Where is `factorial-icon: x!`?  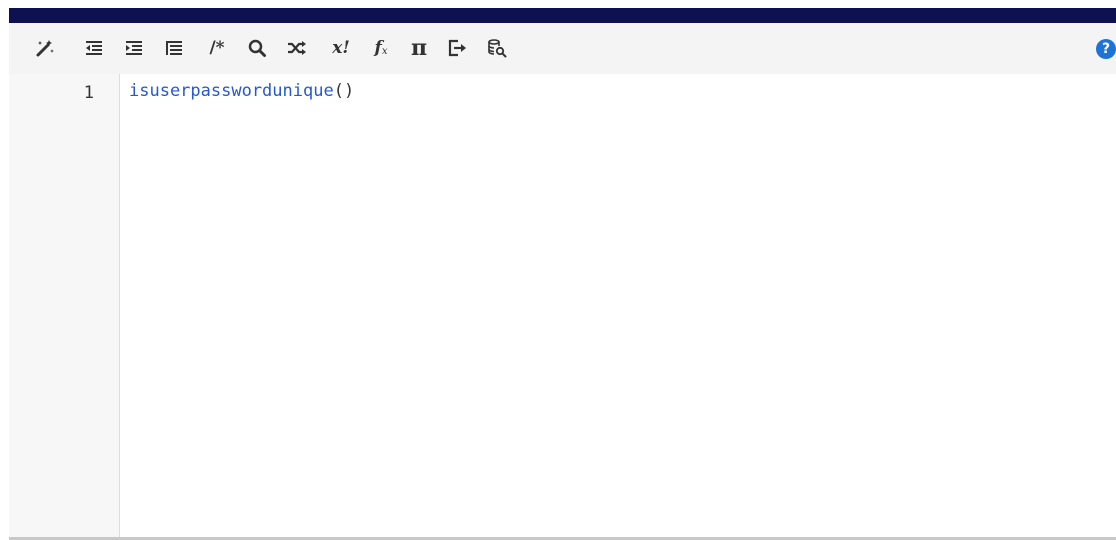
factorial-icon: x! is located at coordinates (341, 48).